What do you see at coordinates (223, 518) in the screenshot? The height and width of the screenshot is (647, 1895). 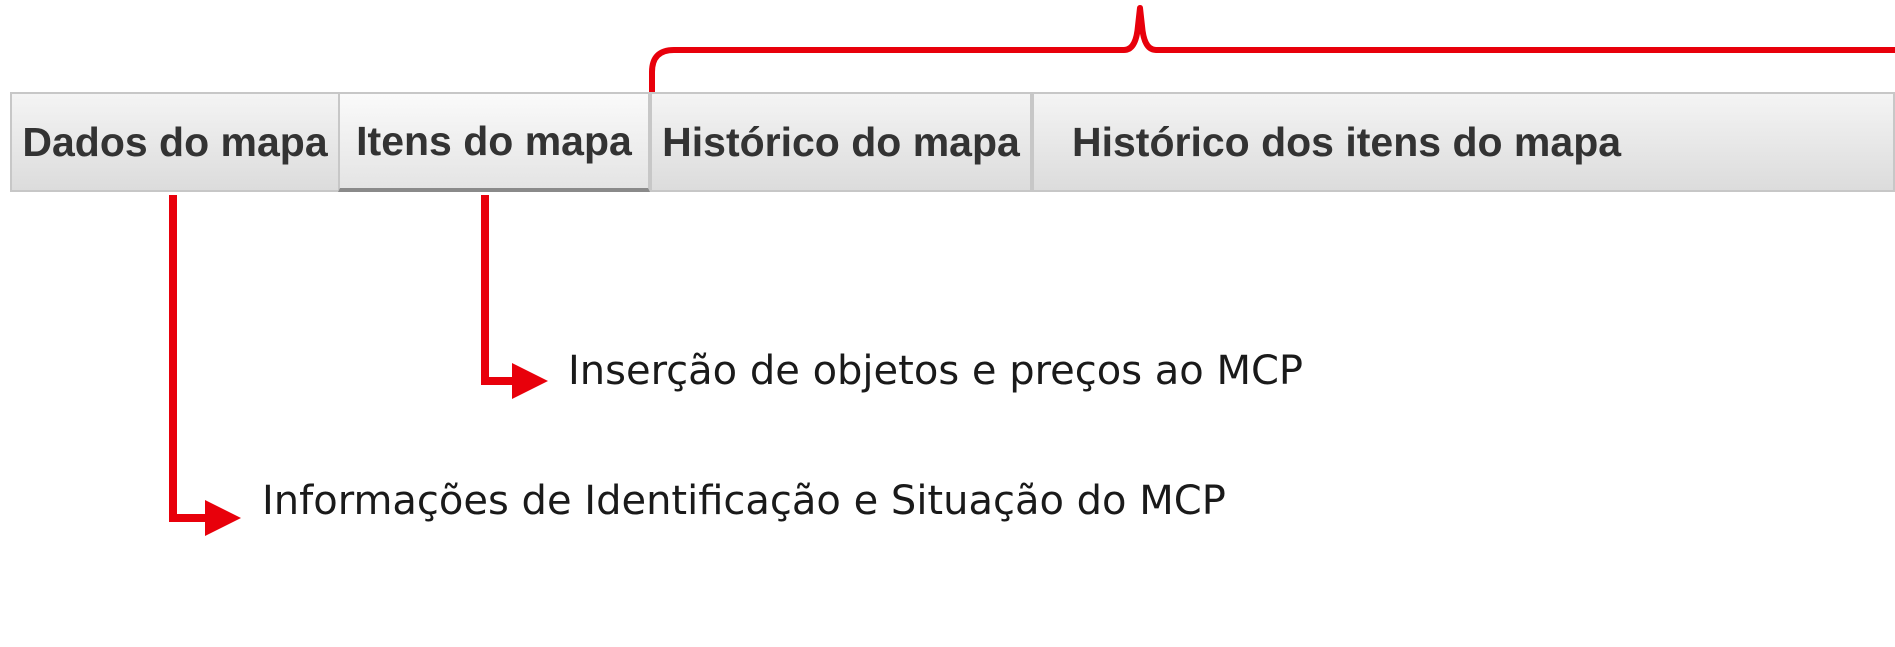 I see `arrow-head-dados` at bounding box center [223, 518].